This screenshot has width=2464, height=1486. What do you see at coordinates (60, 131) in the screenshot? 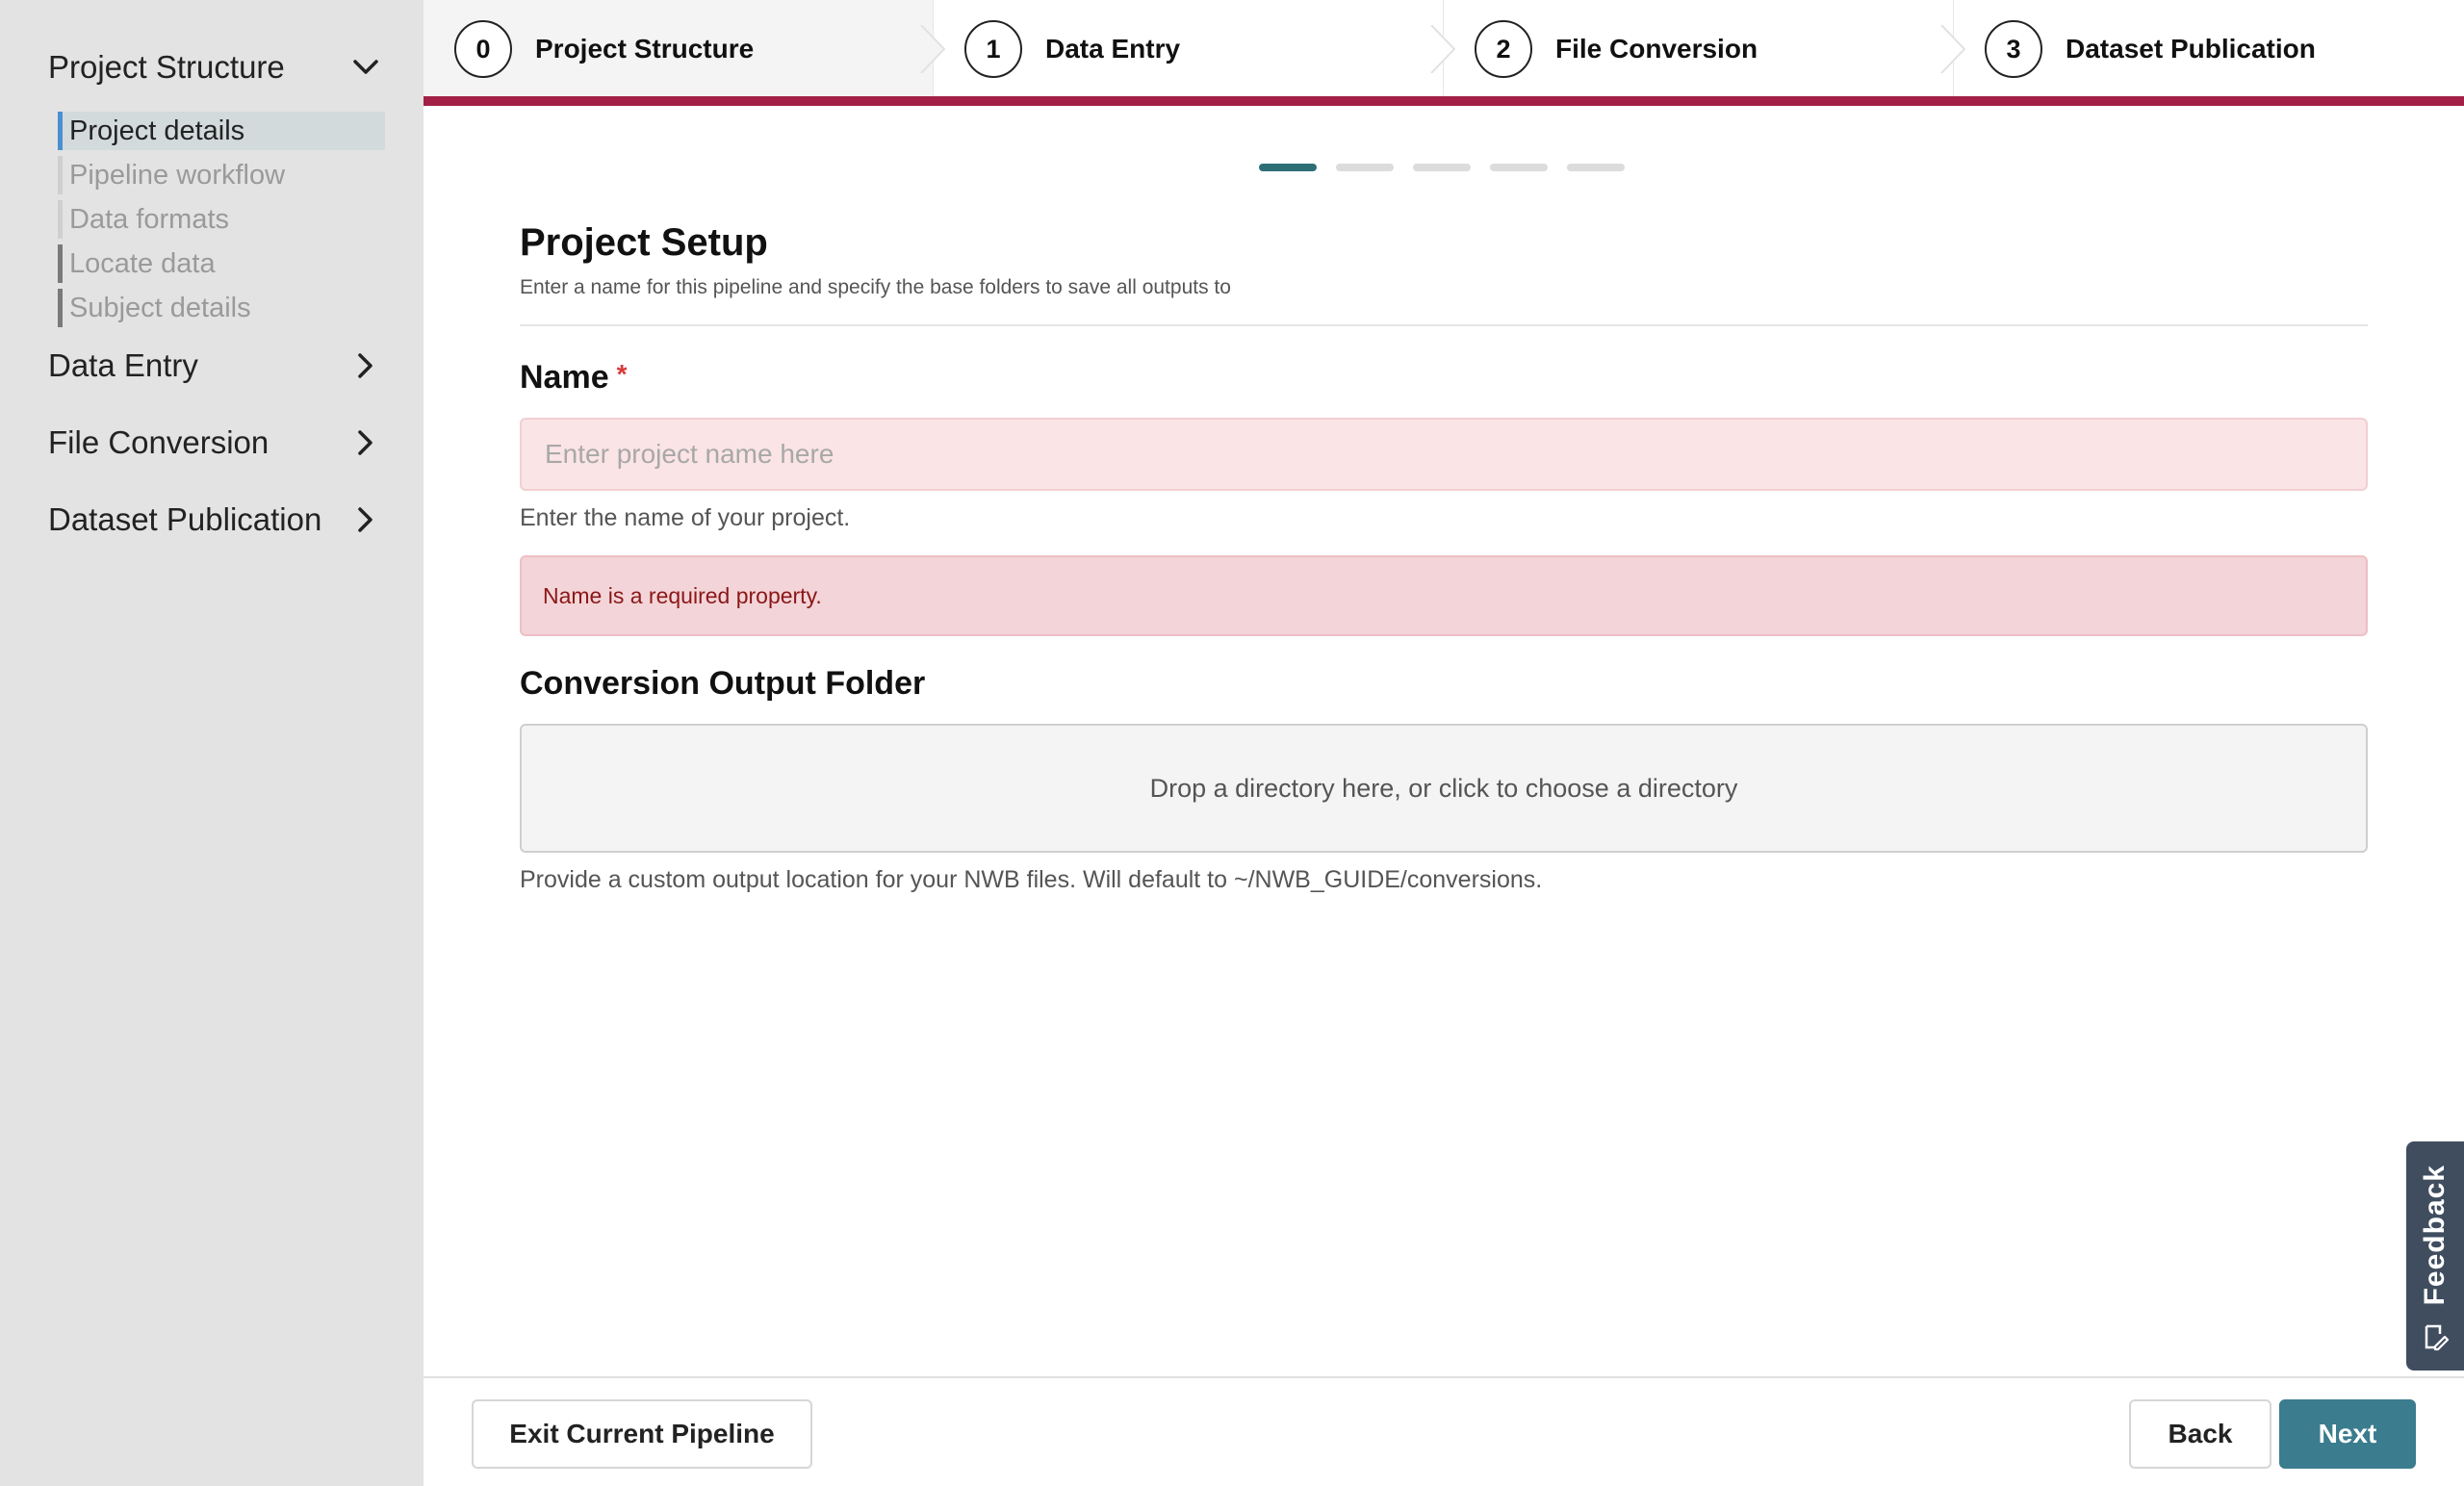
I see `active-marker` at bounding box center [60, 131].